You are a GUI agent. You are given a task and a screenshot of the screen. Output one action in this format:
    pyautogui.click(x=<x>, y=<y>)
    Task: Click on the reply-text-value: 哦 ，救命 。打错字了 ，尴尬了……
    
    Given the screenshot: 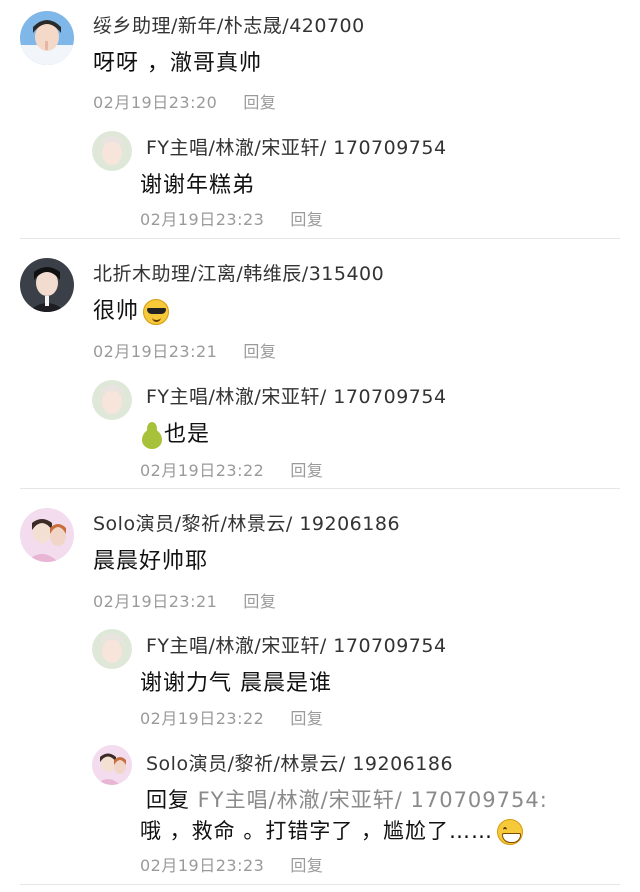 What is the action you would take?
    pyautogui.click(x=317, y=831)
    